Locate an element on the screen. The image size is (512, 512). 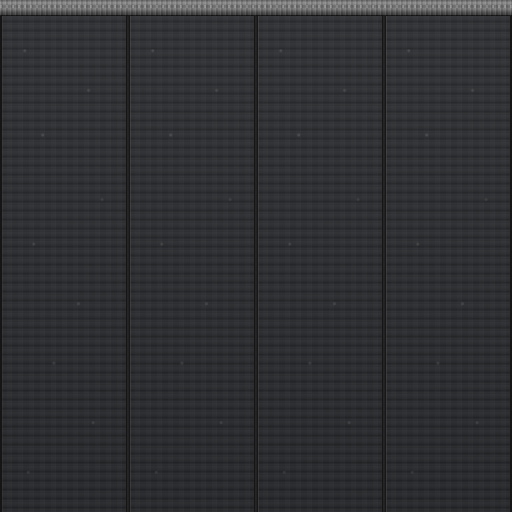
left-edge is located at coordinates (1, 264).